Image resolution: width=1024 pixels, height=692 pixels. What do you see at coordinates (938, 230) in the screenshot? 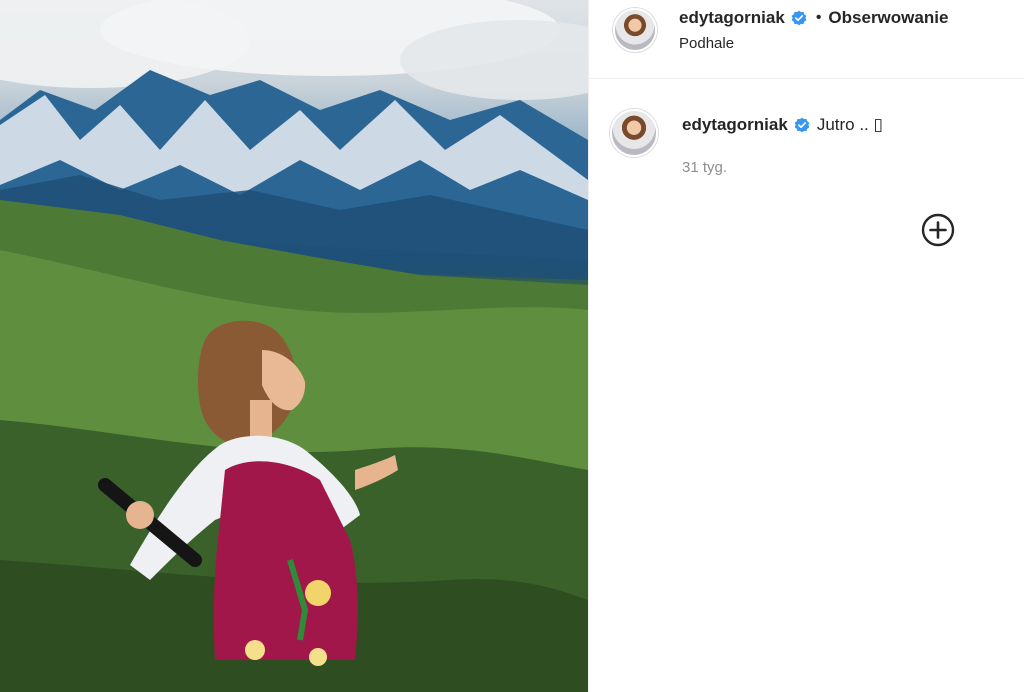
I see `plus-circle-icon` at bounding box center [938, 230].